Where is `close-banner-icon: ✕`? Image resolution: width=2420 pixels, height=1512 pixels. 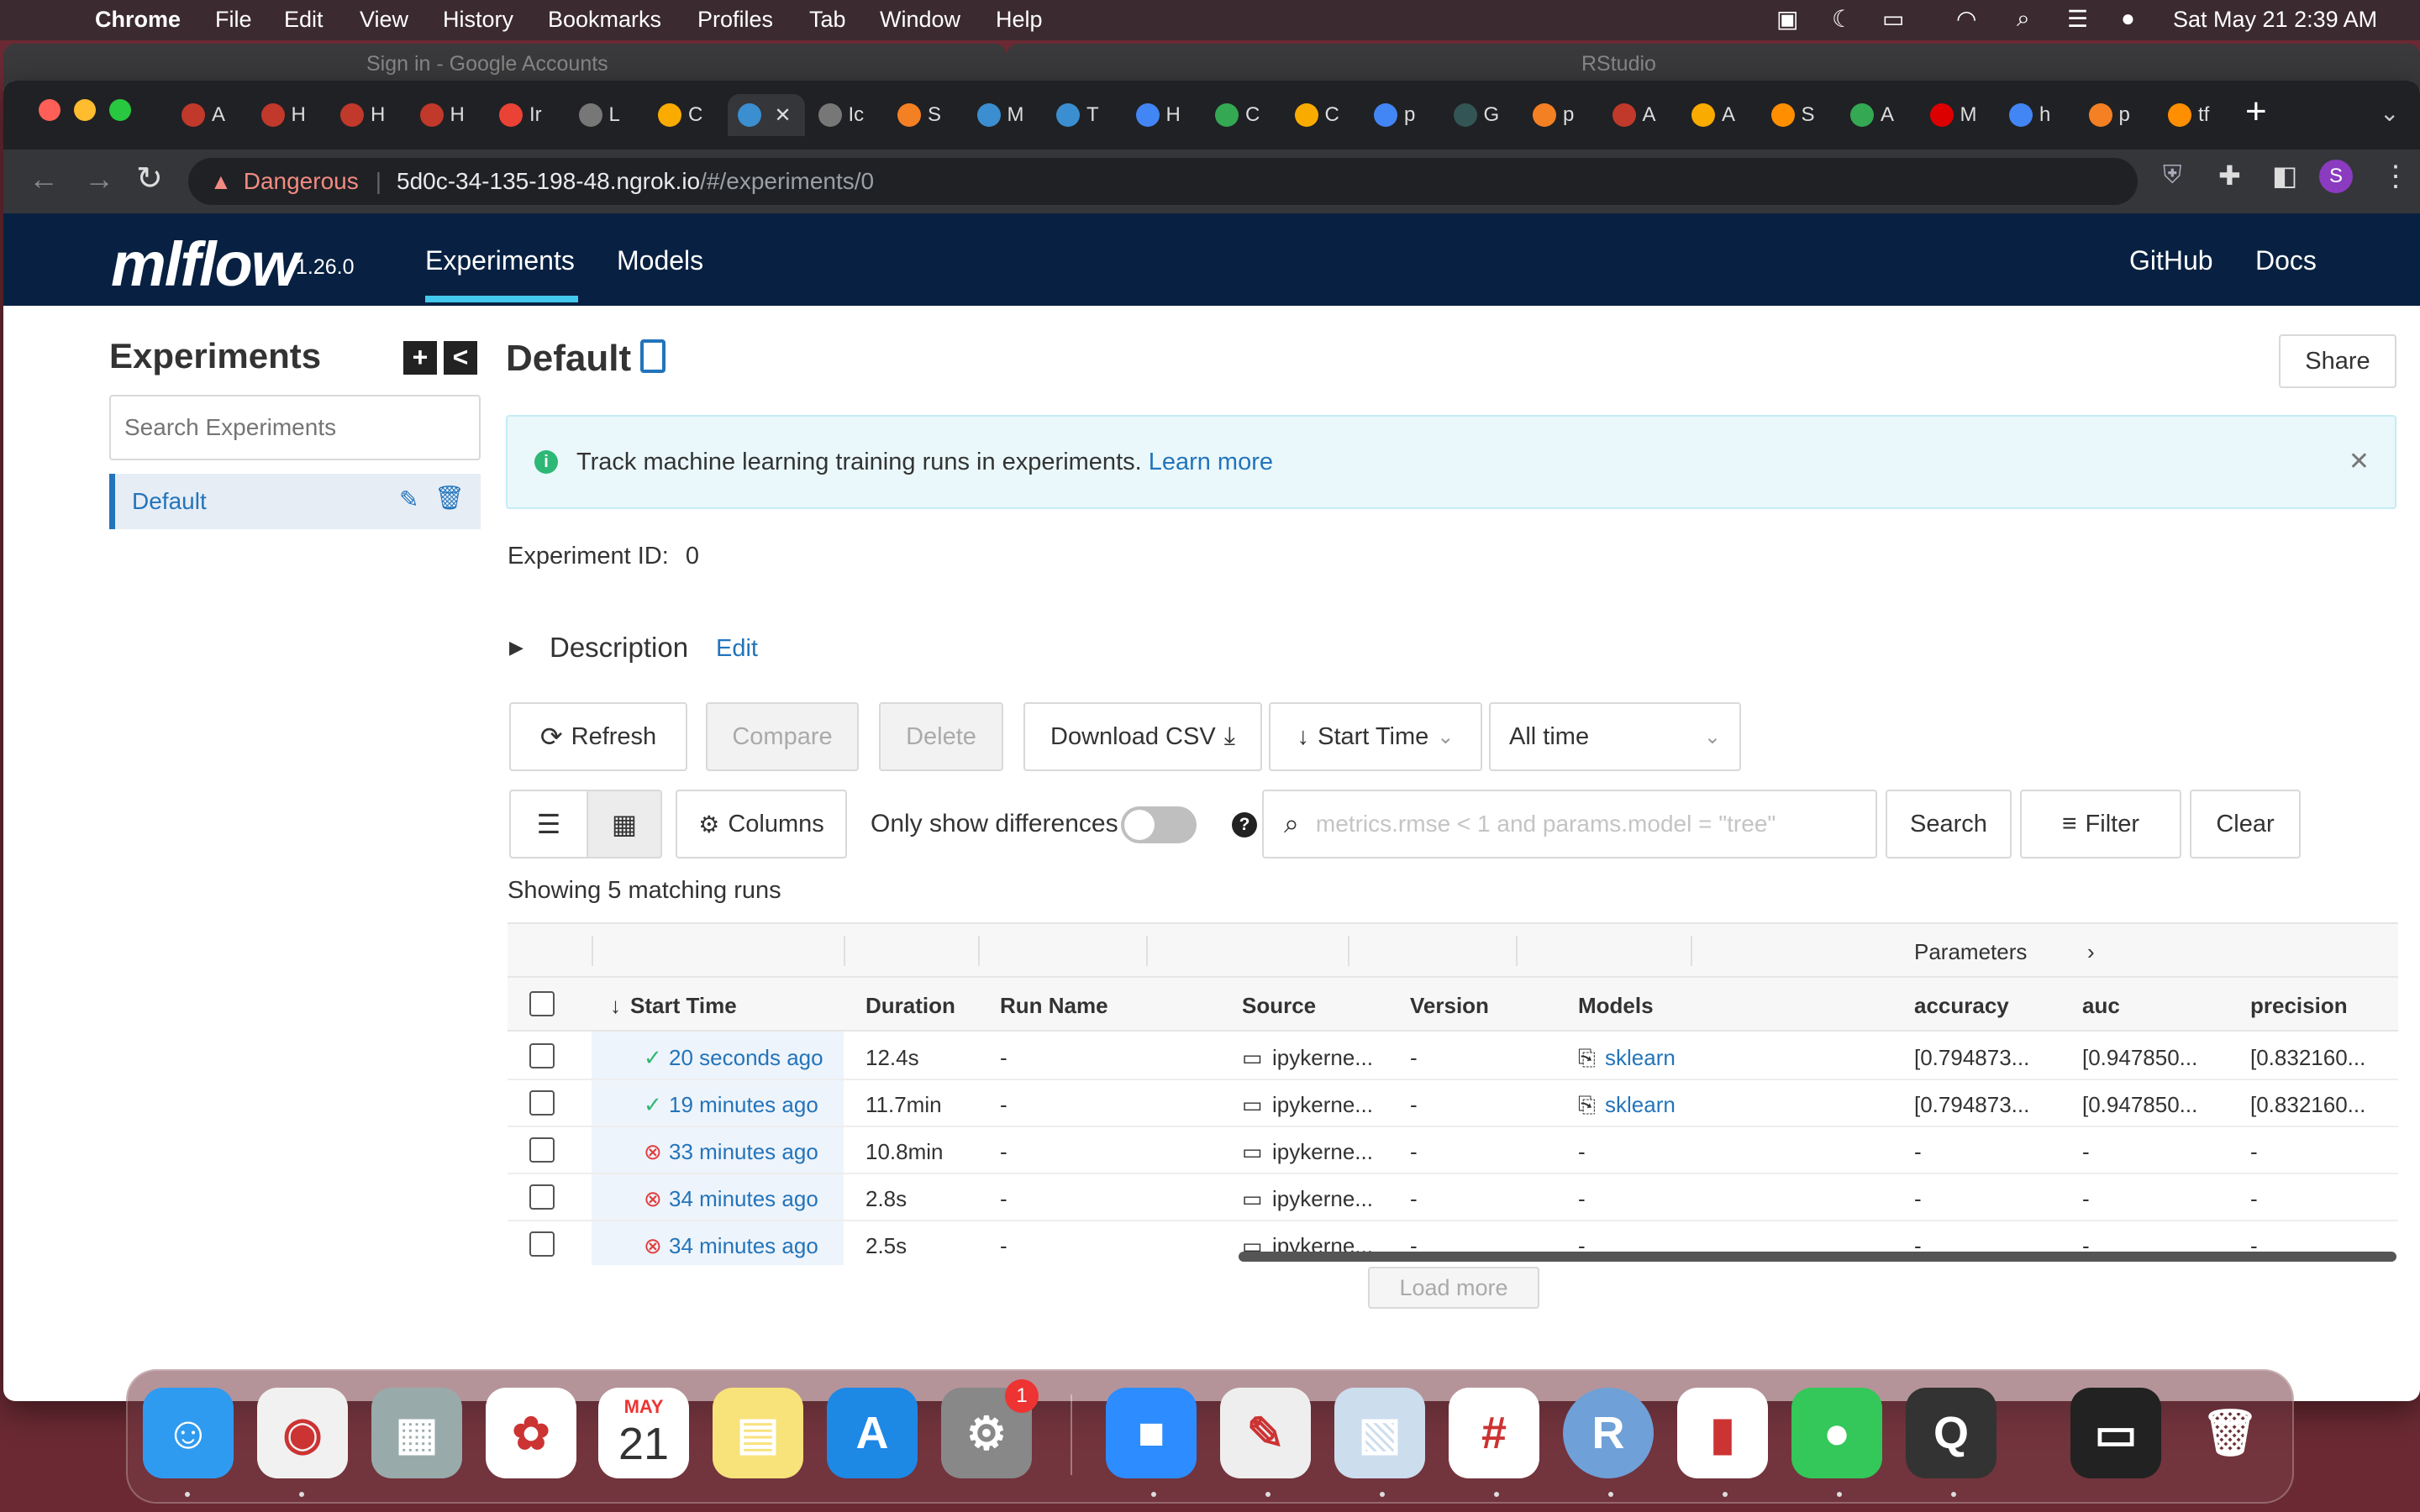
close-banner-icon: ✕ is located at coordinates (2359, 461).